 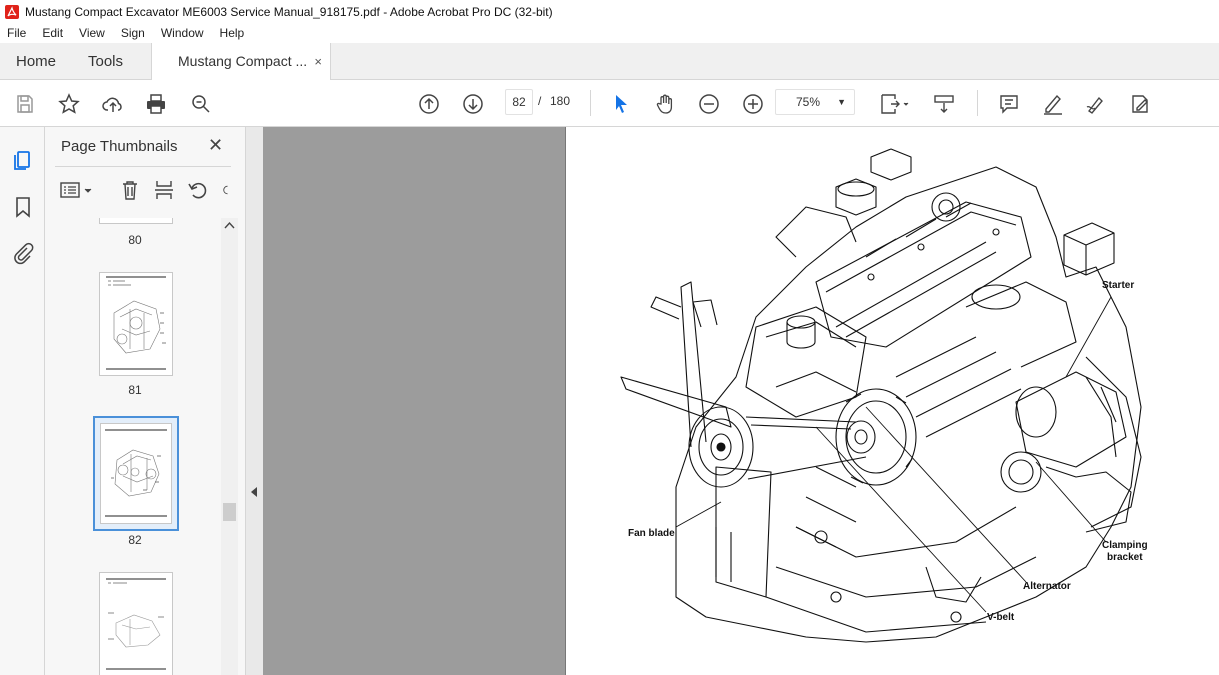 I want to click on extract-pages-button, so click(x=164, y=190).